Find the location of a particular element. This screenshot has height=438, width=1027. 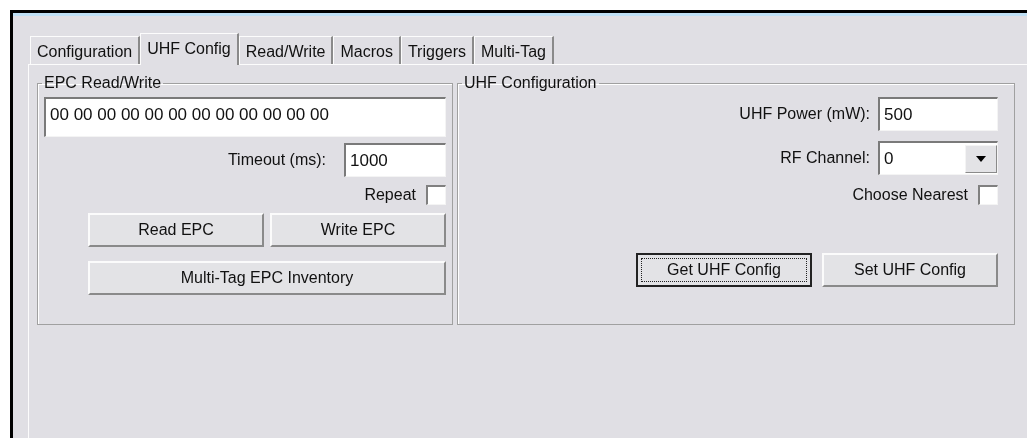

channel-dropdown: 0 is located at coordinates (938, 158).